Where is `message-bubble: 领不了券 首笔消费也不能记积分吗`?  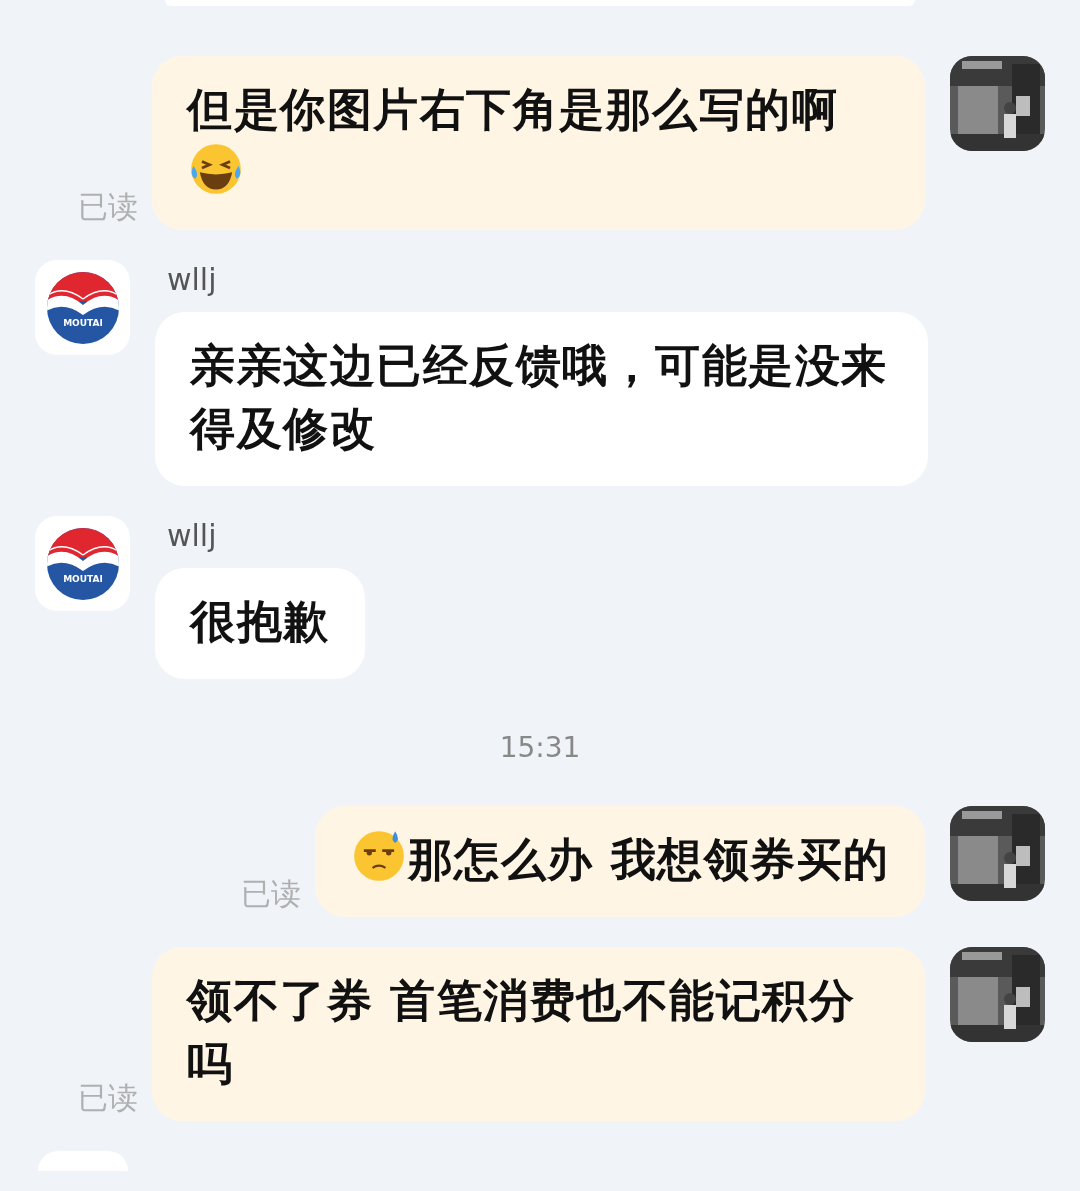 message-bubble: 领不了券 首笔消费也不能记积分吗 is located at coordinates (538, 1034).